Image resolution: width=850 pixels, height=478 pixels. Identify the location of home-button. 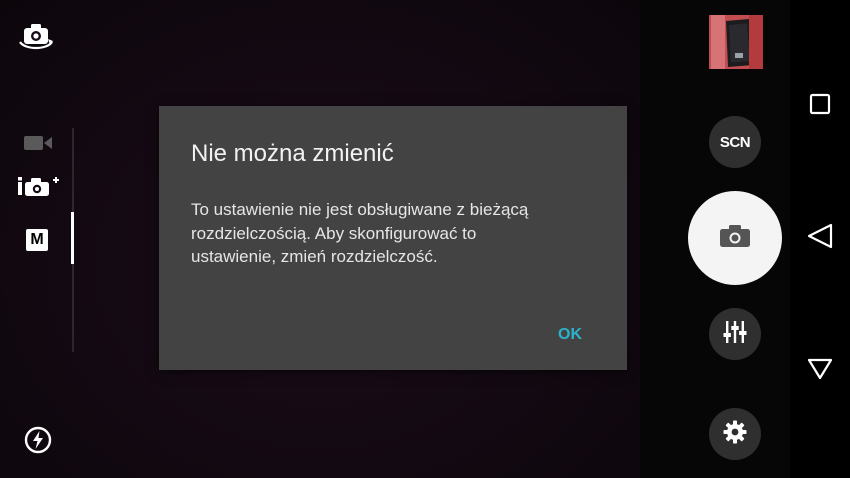
(820, 371).